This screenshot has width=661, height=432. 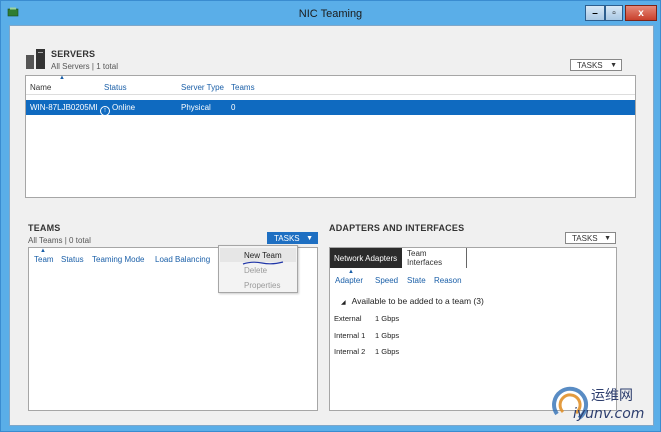 What do you see at coordinates (44, 228) in the screenshot?
I see `teams-title: TEAMS` at bounding box center [44, 228].